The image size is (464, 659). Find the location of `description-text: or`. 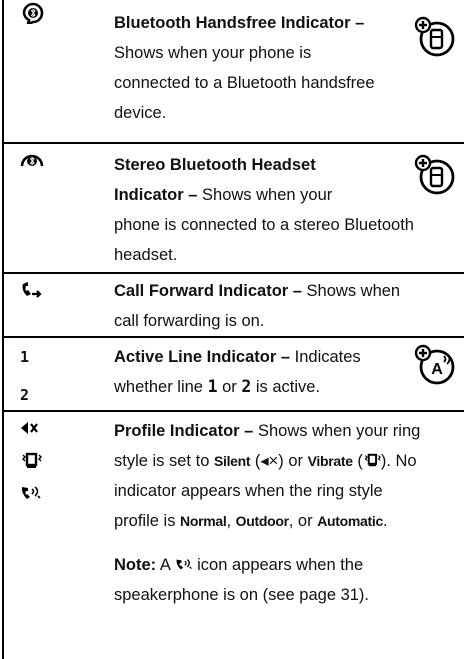

description-text: or is located at coordinates (229, 387).